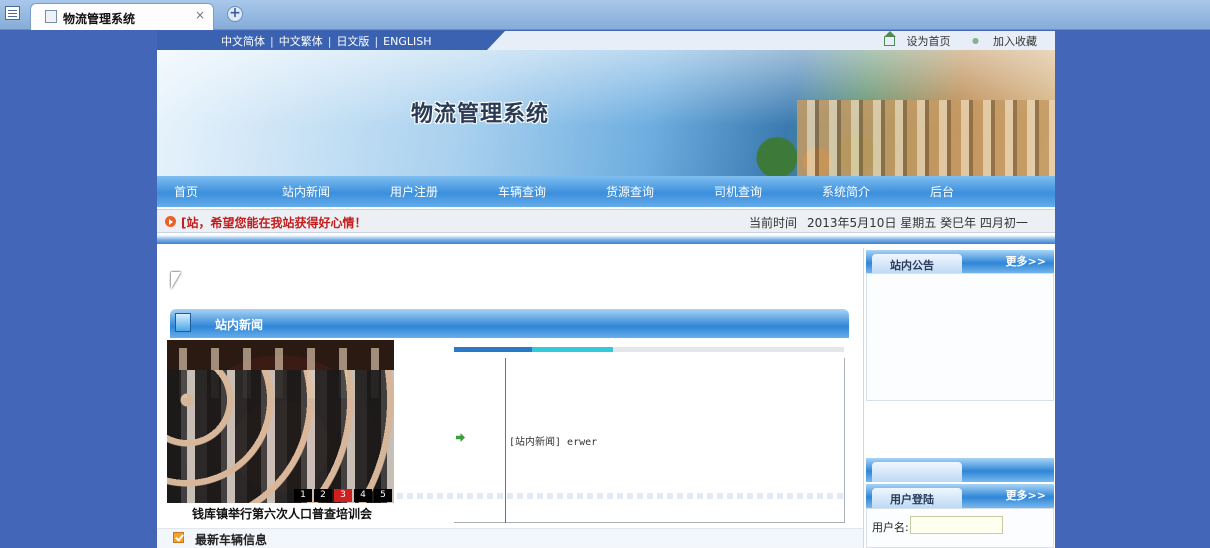 This screenshot has height=548, width=1210. Describe the element at coordinates (1026, 261) in the screenshot. I see `notice-more-link: 更多>>` at that location.